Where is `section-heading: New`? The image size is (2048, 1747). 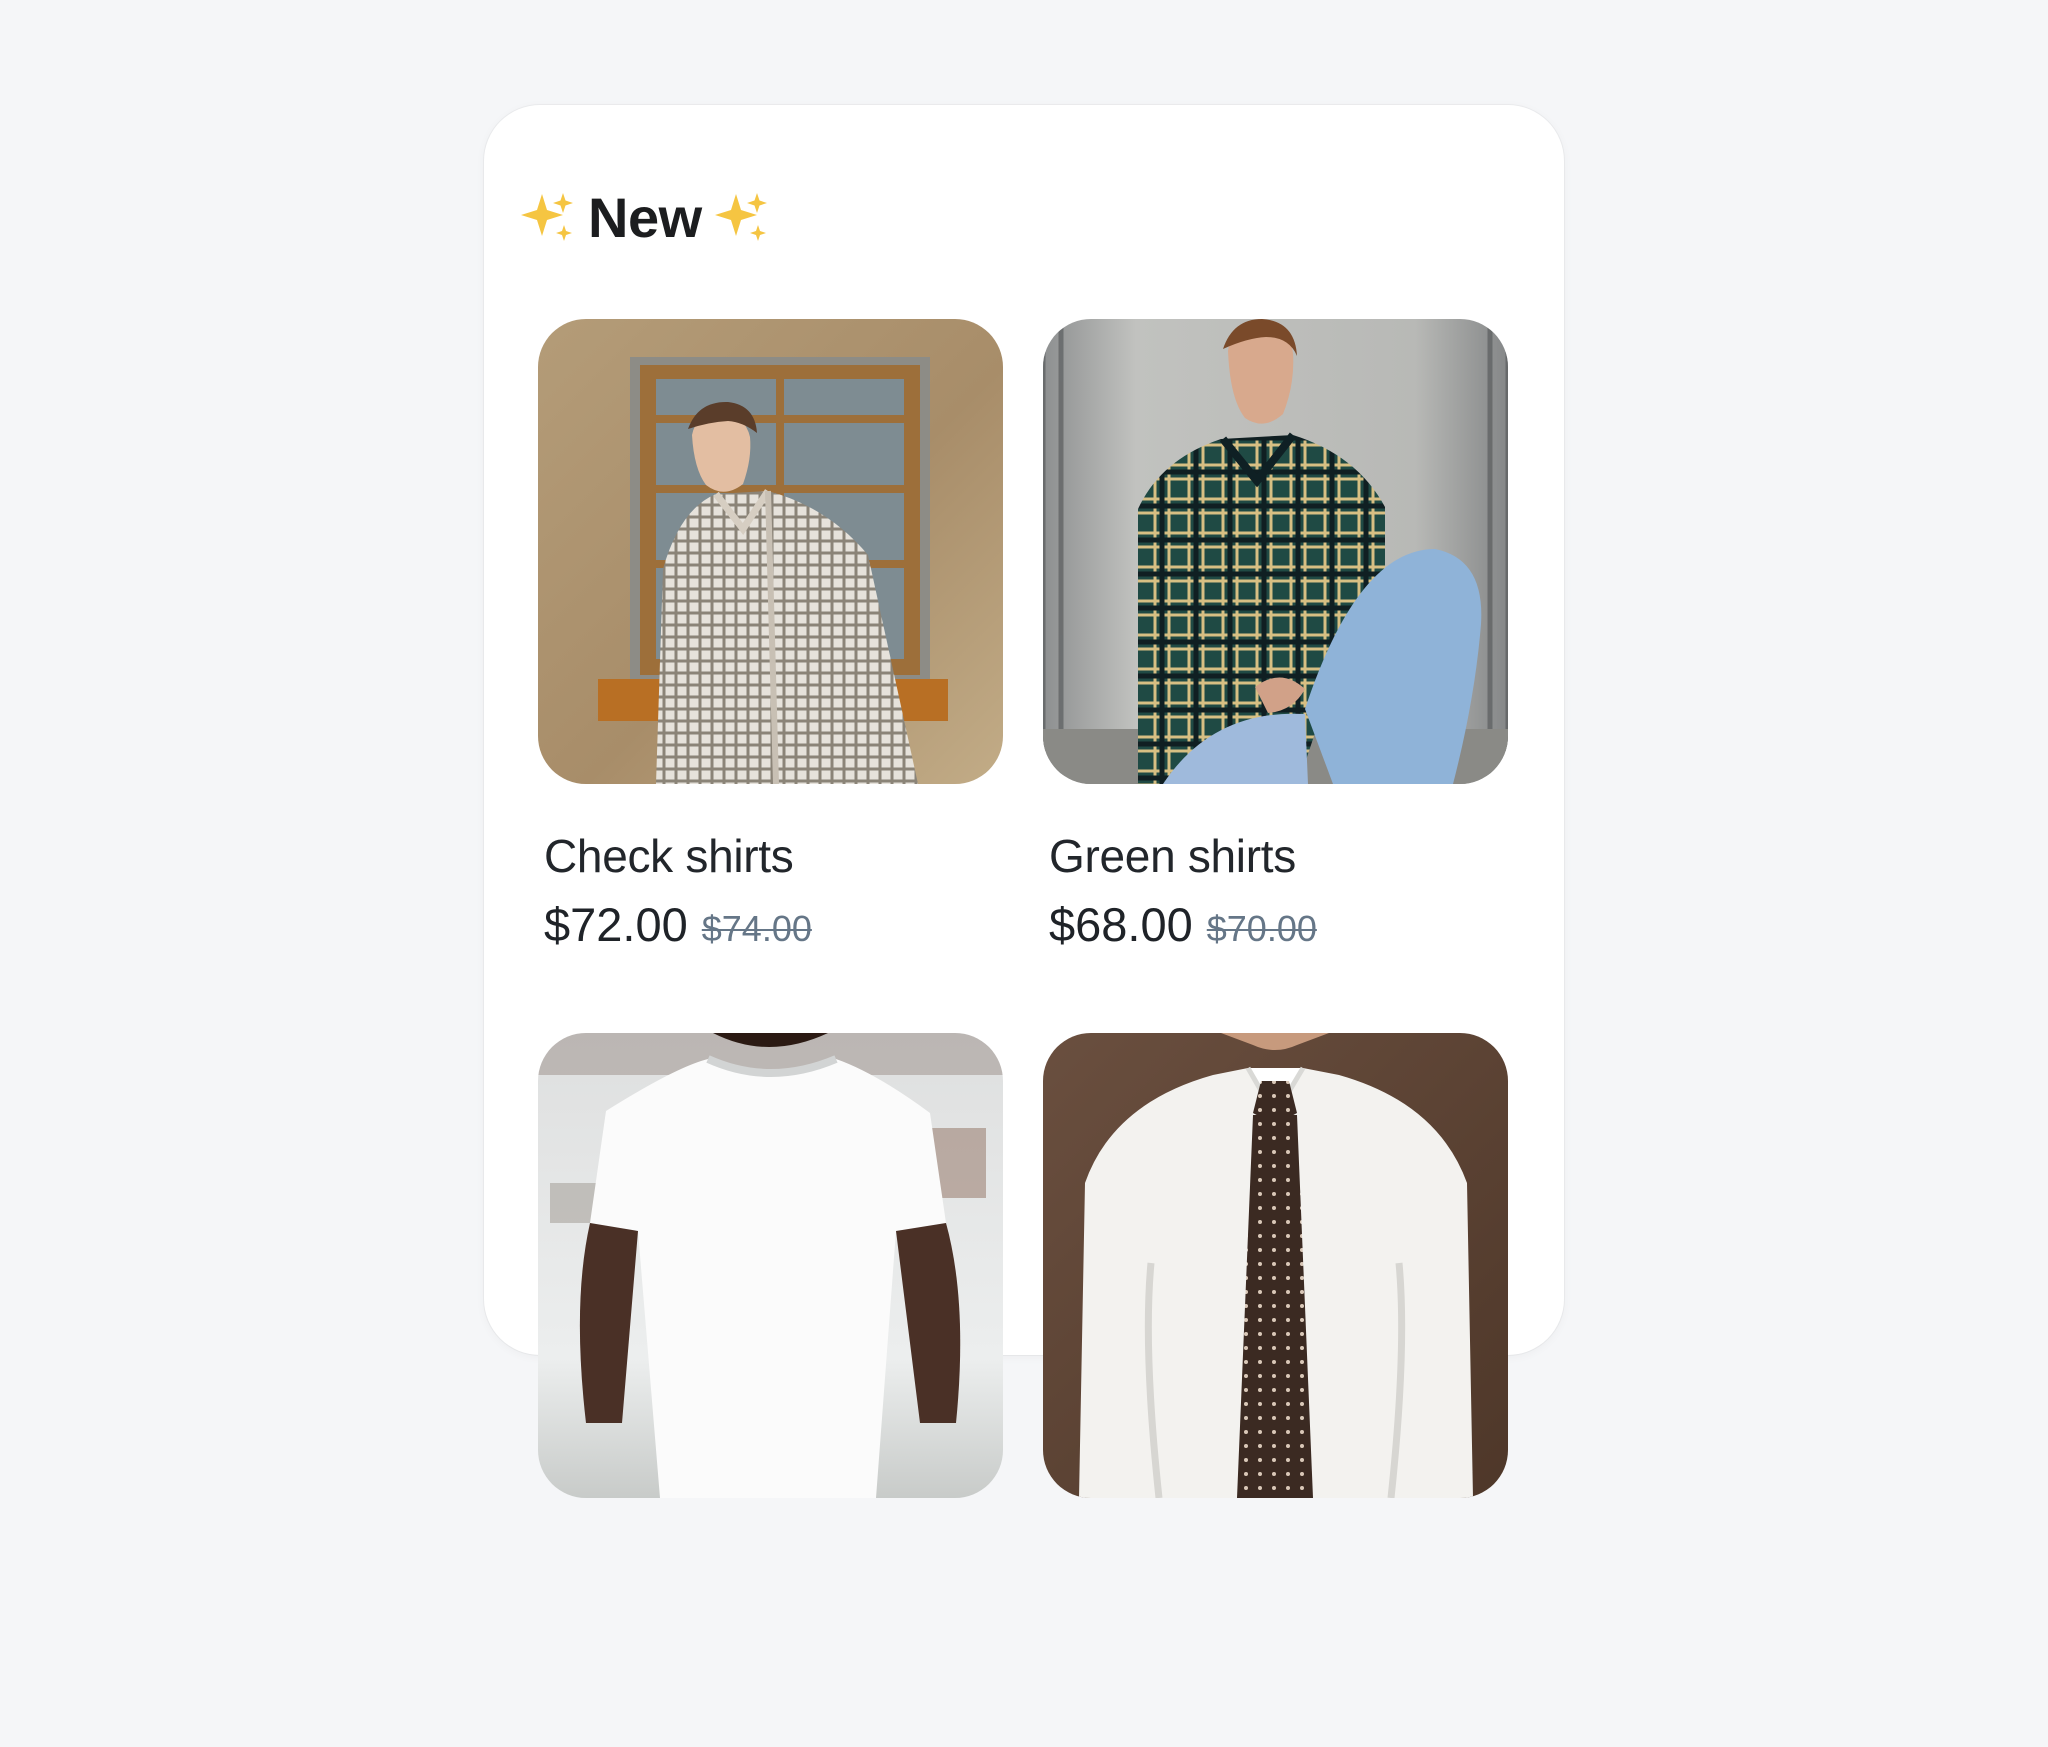
section-heading: New is located at coordinates (645, 217).